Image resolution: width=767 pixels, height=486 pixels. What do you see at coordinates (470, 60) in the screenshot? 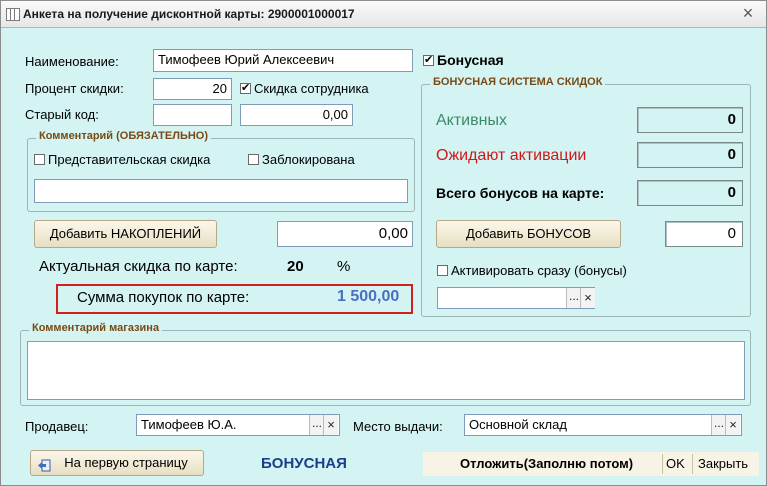
I see `bonus-checkbox-label: Бонусная` at bounding box center [470, 60].